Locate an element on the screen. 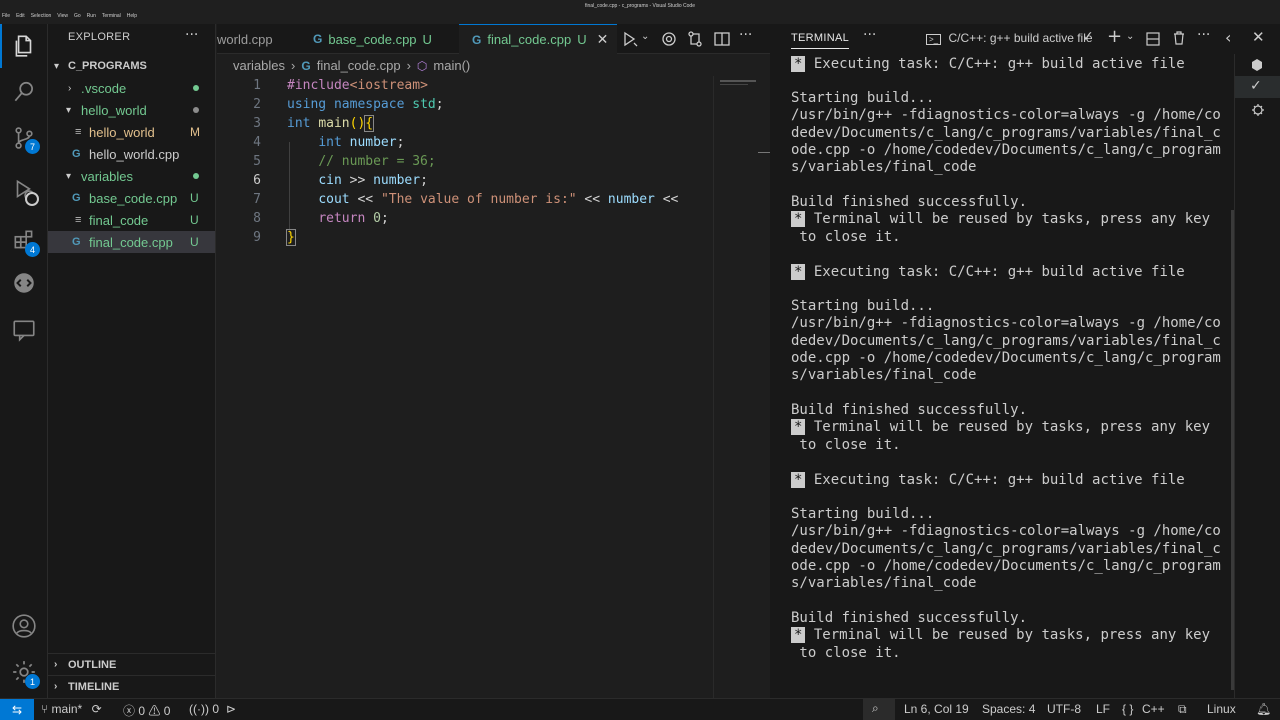 The width and height of the screenshot is (1280, 720). platform-indicator: Linux is located at coordinates (1221, 709).